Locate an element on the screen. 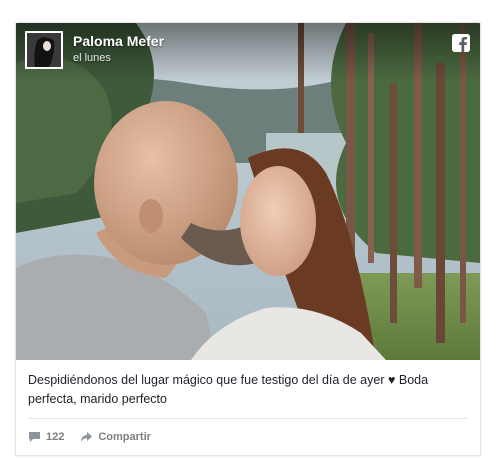 The height and width of the screenshot is (471, 500). post-actions-bar: 122 Compartir is located at coordinates (97, 437).